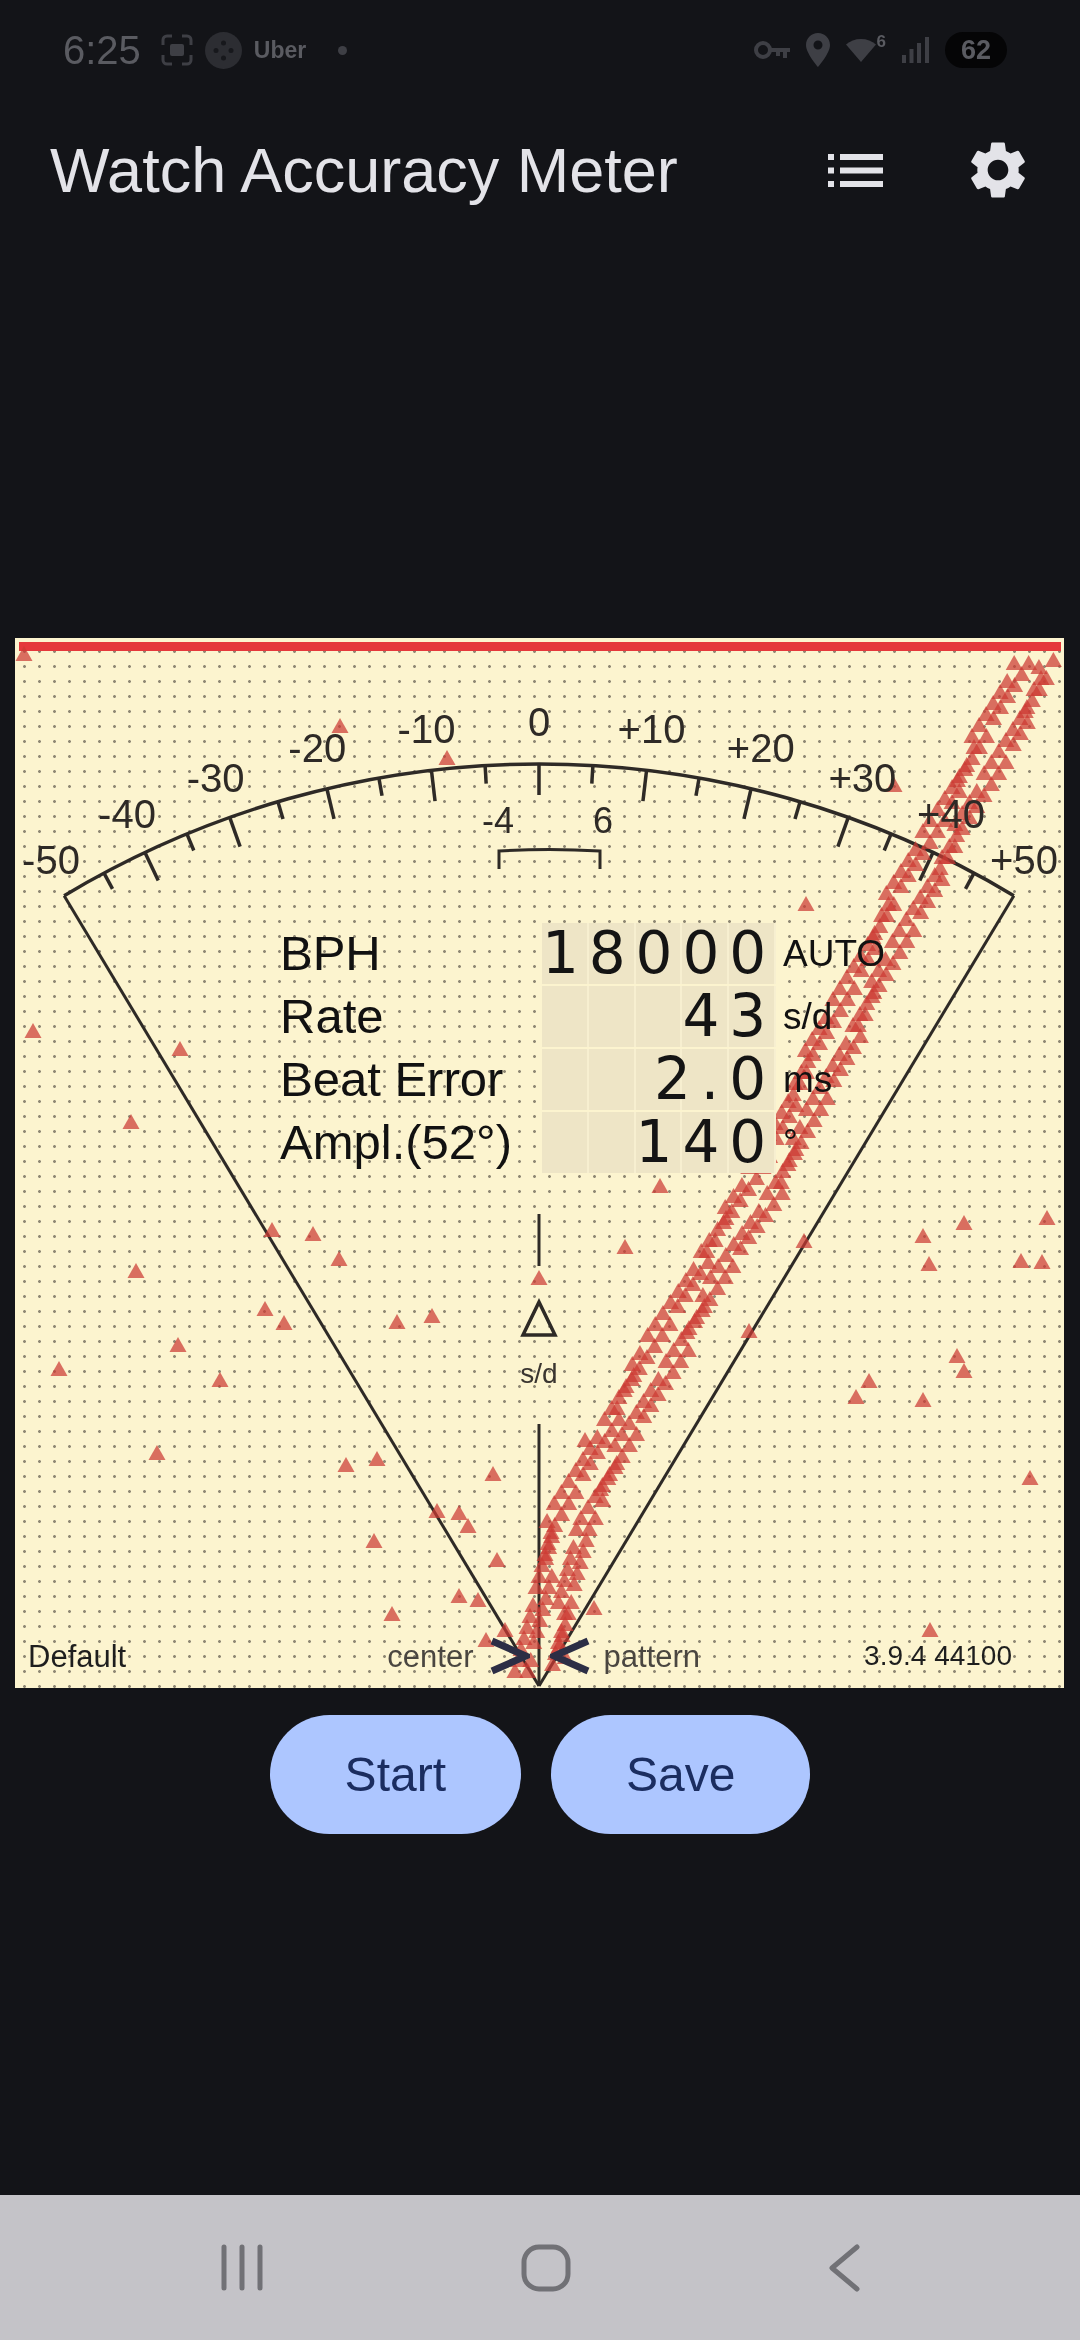 This screenshot has width=1080, height=2340. I want to click on recent-apps-icon, so click(241, 2267).